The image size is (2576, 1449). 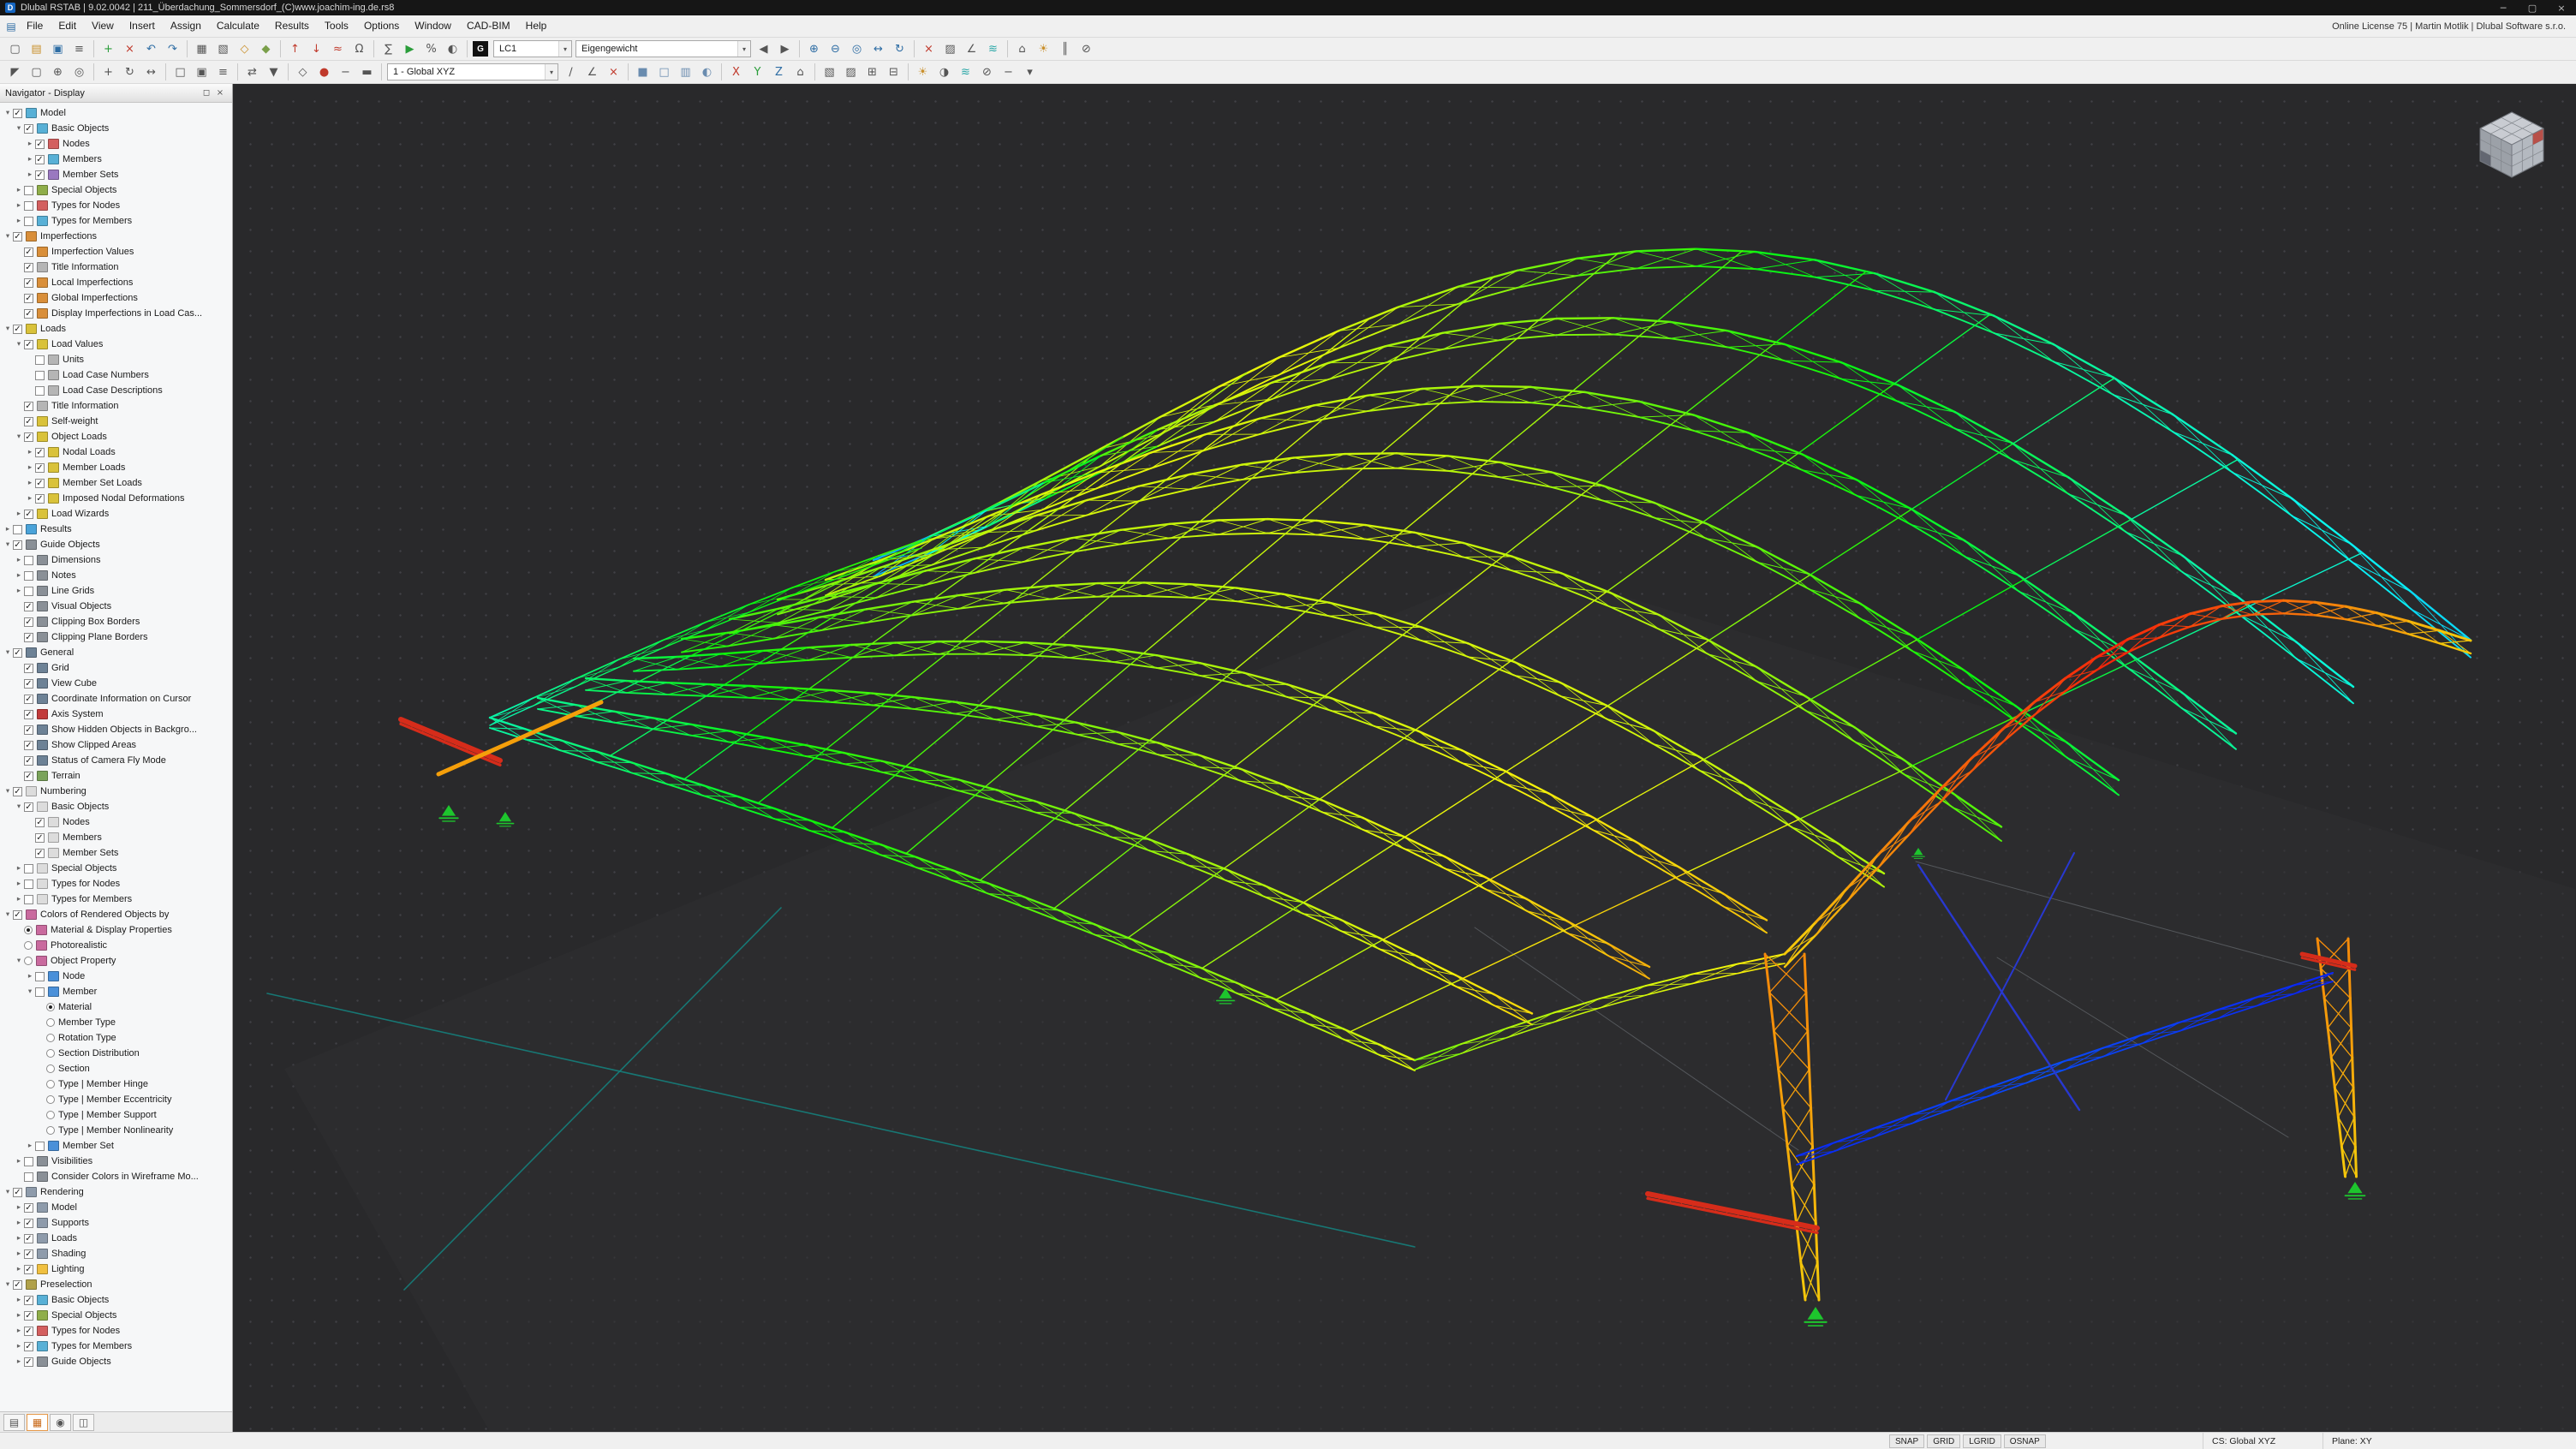 I want to click on tree-item-terrain: ✓ Terrain, so click(x=116, y=776).